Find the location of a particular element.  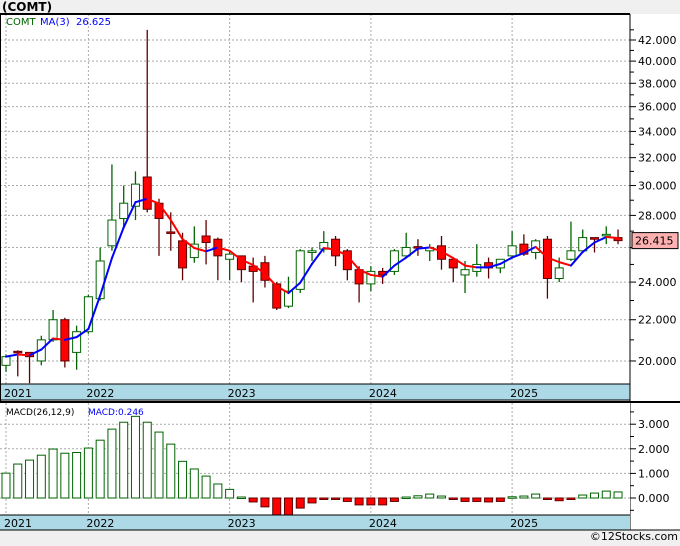

macd-legend-label: MACD(26,12,9) is located at coordinates (40, 413).